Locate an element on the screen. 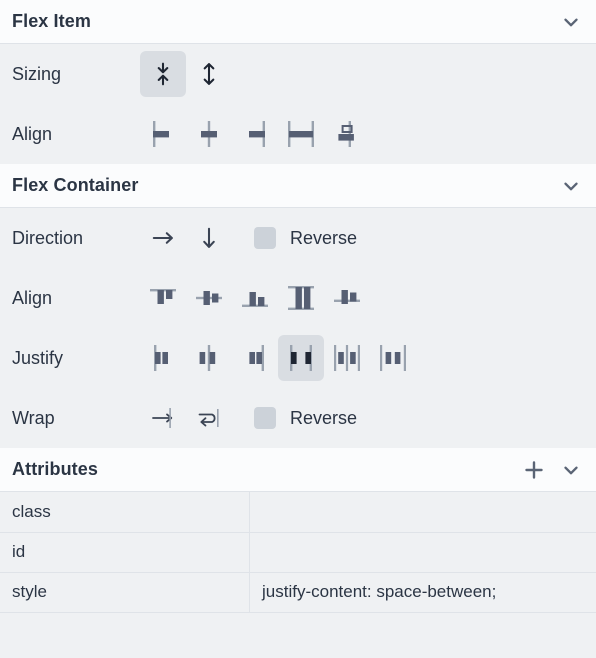 The width and height of the screenshot is (596, 658). nowrap-icon is located at coordinates (163, 418).